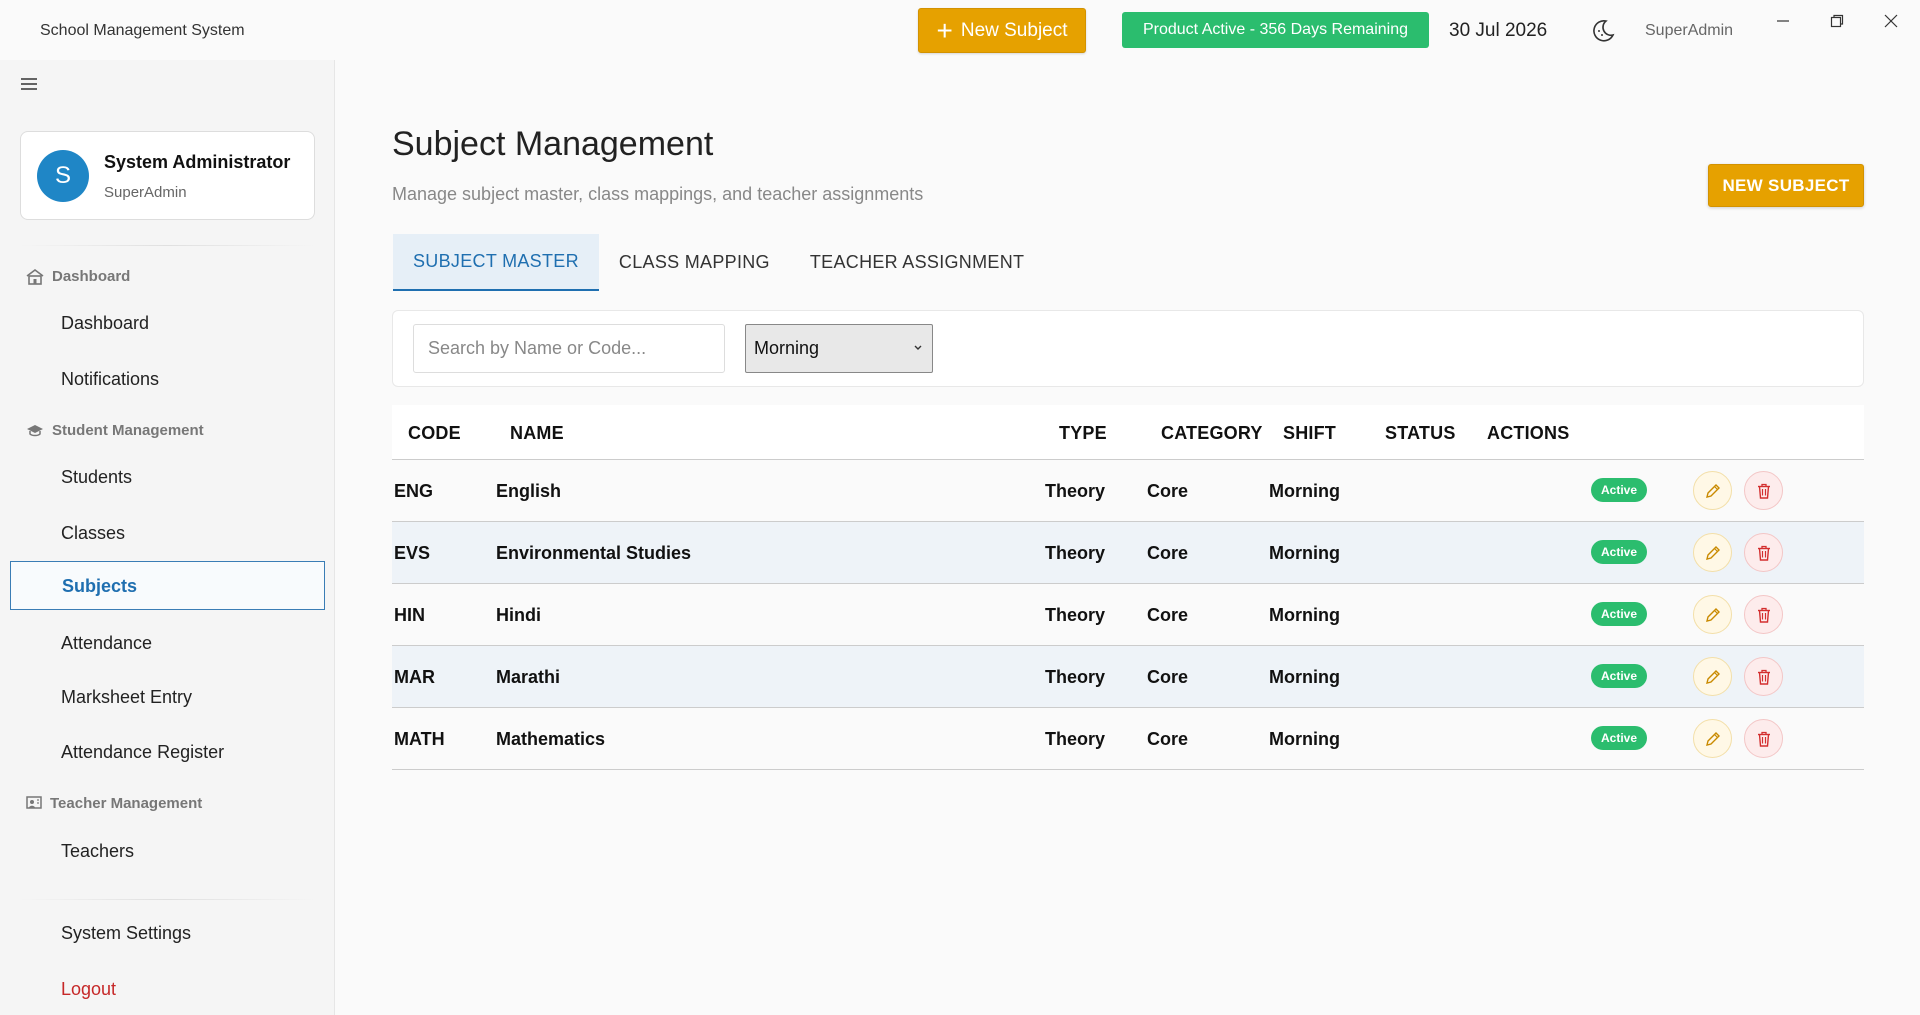 The width and height of the screenshot is (1920, 1015). Describe the element at coordinates (1528, 433) in the screenshot. I see `column-header-actions: ACTIONS` at that location.